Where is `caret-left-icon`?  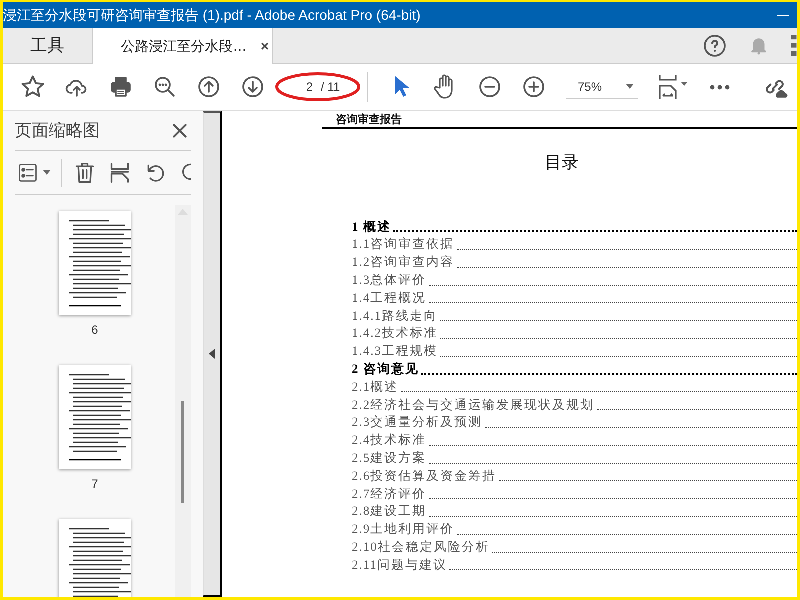
caret-left-icon is located at coordinates (212, 354).